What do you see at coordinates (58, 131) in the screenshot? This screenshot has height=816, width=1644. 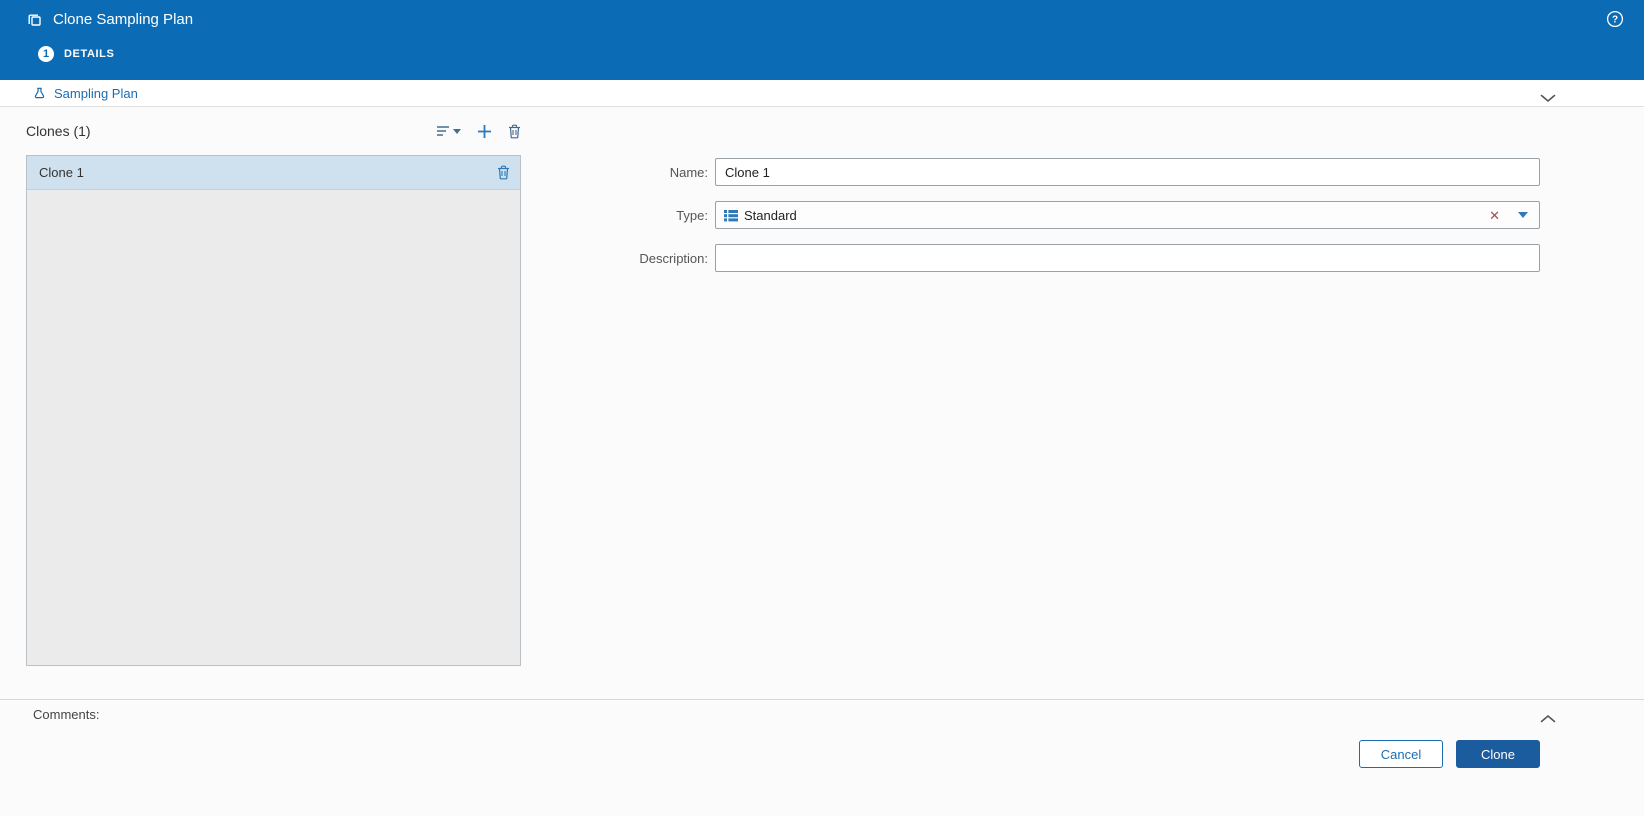 I see `clones-panel-title: Clones (1)` at bounding box center [58, 131].